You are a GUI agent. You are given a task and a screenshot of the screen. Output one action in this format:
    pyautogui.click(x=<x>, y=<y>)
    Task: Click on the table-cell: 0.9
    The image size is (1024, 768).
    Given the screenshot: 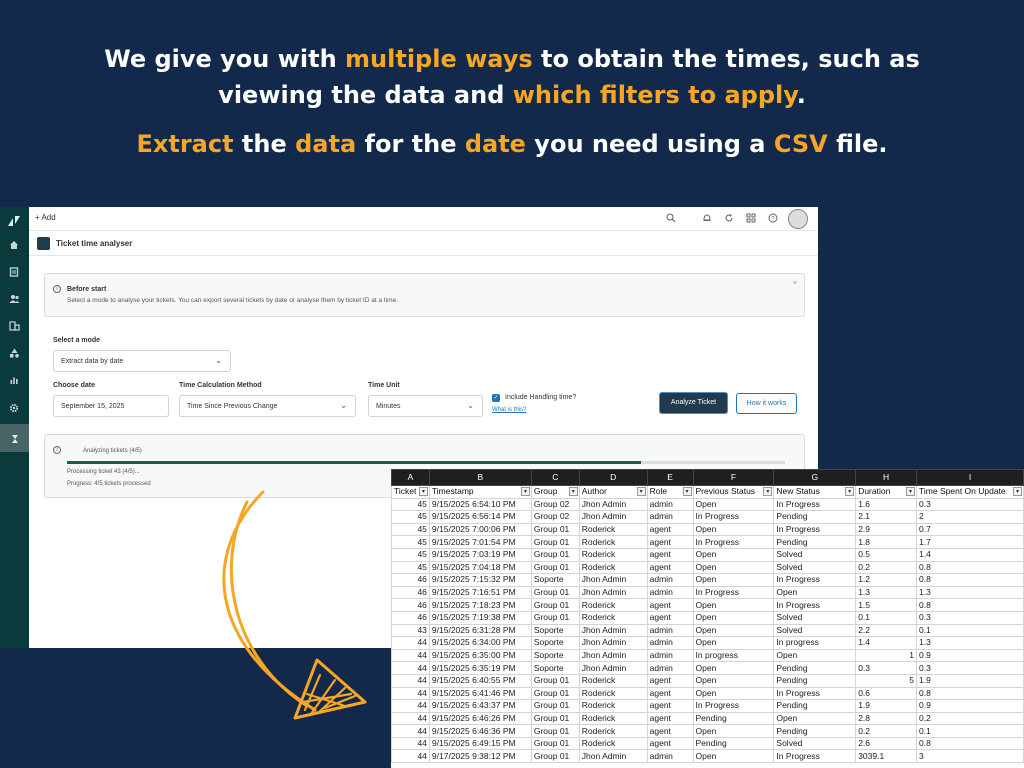 What is the action you would take?
    pyautogui.click(x=970, y=655)
    